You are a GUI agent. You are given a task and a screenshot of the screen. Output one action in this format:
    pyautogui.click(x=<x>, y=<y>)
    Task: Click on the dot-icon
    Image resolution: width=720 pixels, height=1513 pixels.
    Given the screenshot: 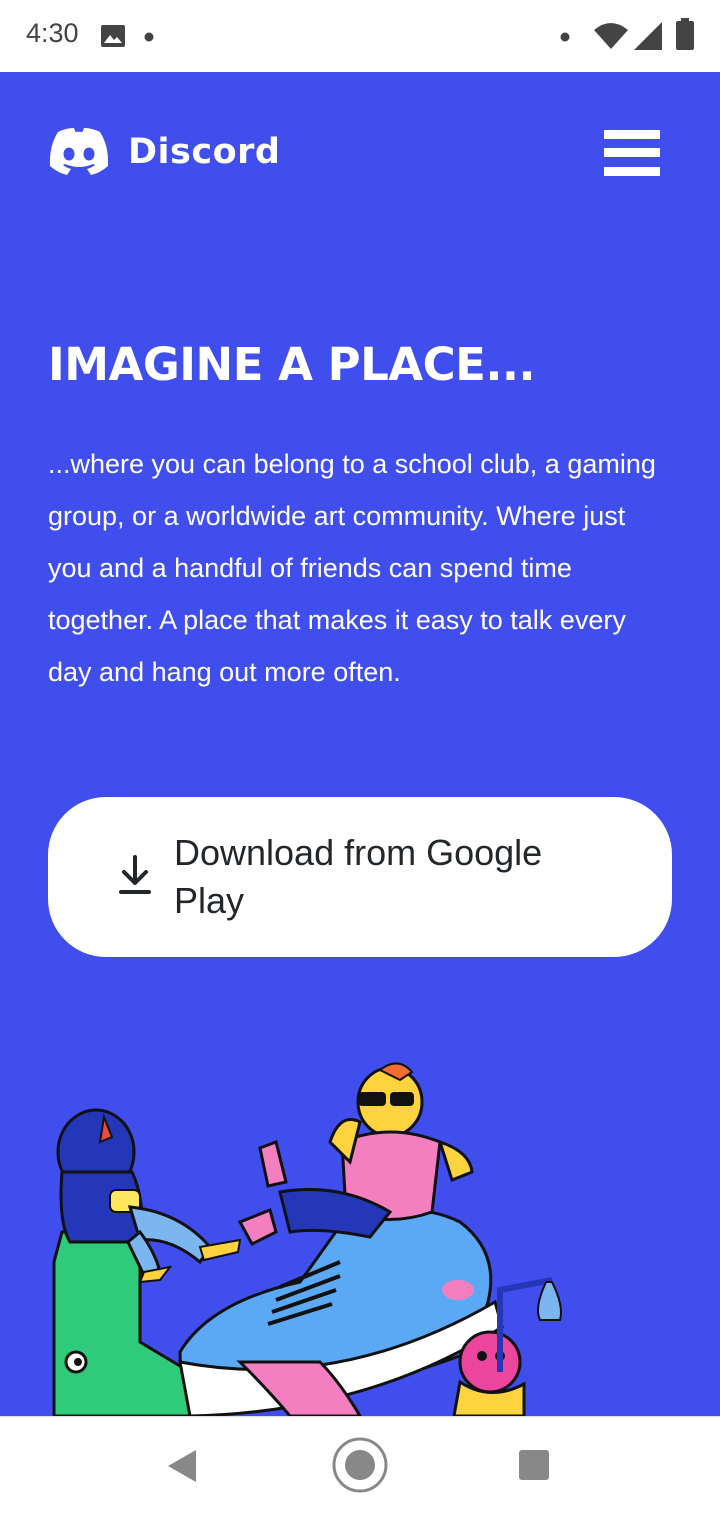 What is the action you would take?
    pyautogui.click(x=565, y=37)
    